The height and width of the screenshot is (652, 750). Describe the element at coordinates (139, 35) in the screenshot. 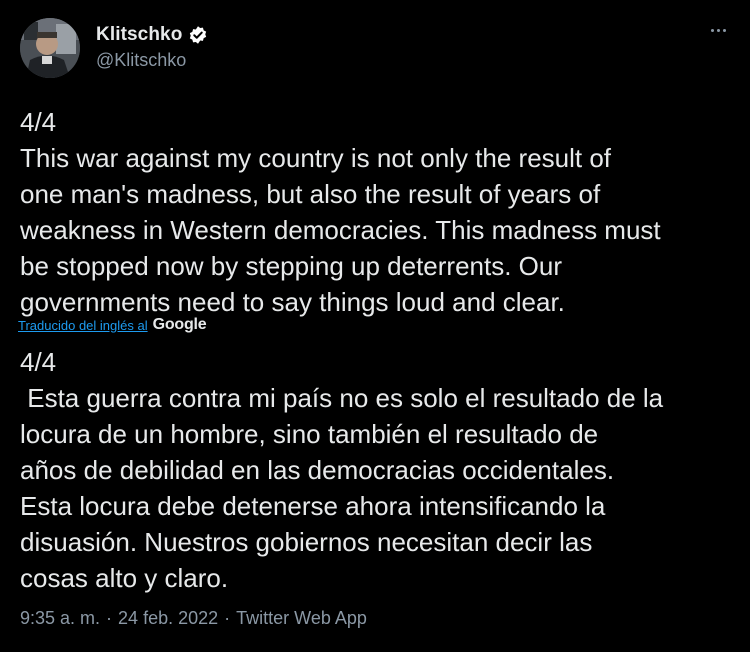

I see `display-name: Klitschko` at that location.